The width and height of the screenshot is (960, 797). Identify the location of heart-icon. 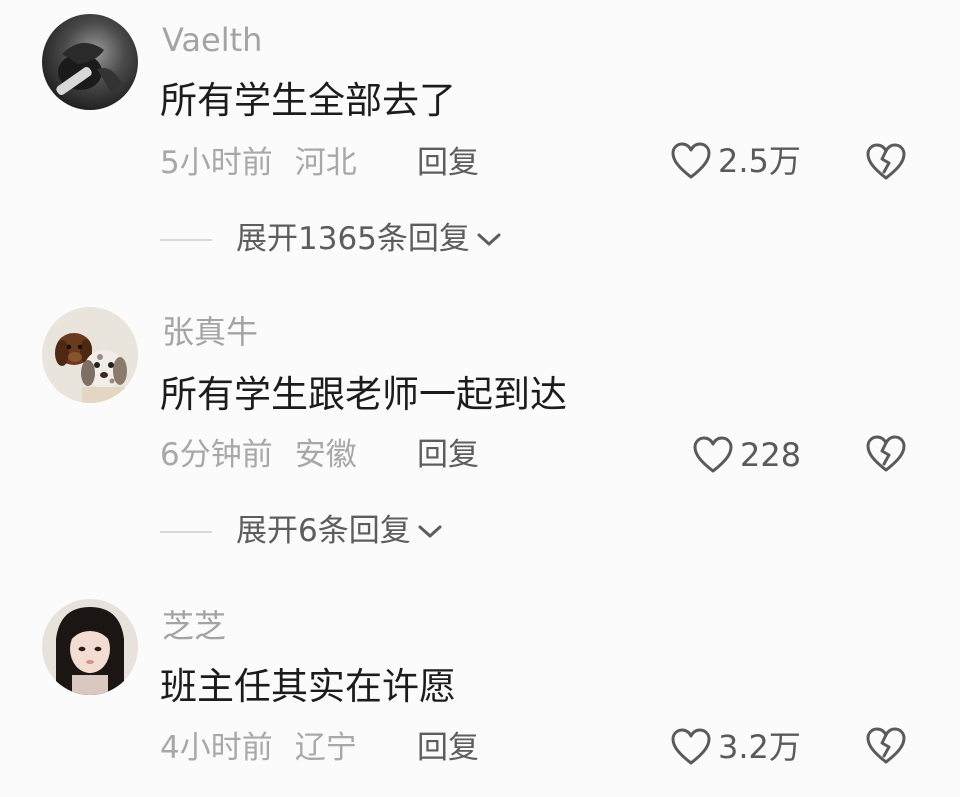
(691, 746).